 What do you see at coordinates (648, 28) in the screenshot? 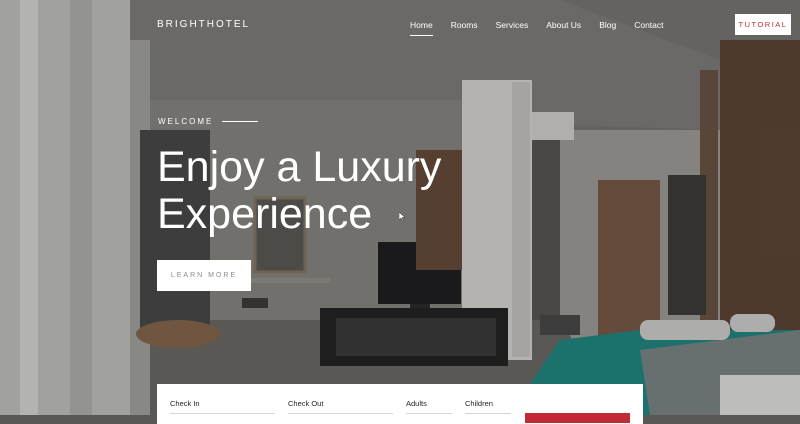
I see `nav-contact: Contact` at bounding box center [648, 28].